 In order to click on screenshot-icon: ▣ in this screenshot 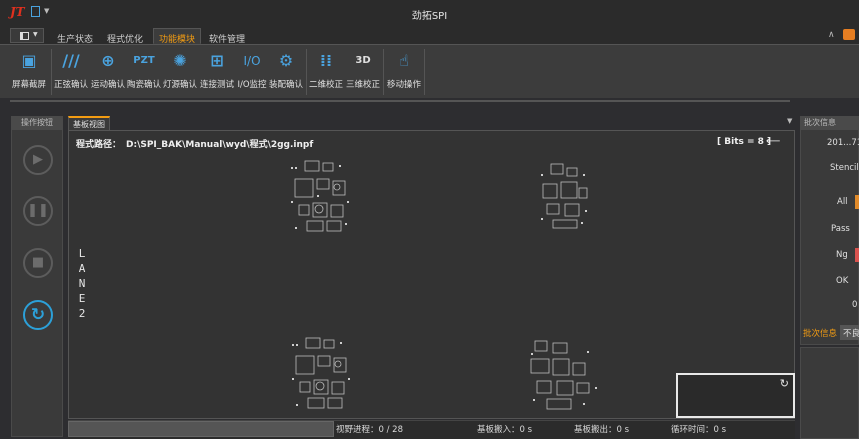, I will do `click(29, 60)`.